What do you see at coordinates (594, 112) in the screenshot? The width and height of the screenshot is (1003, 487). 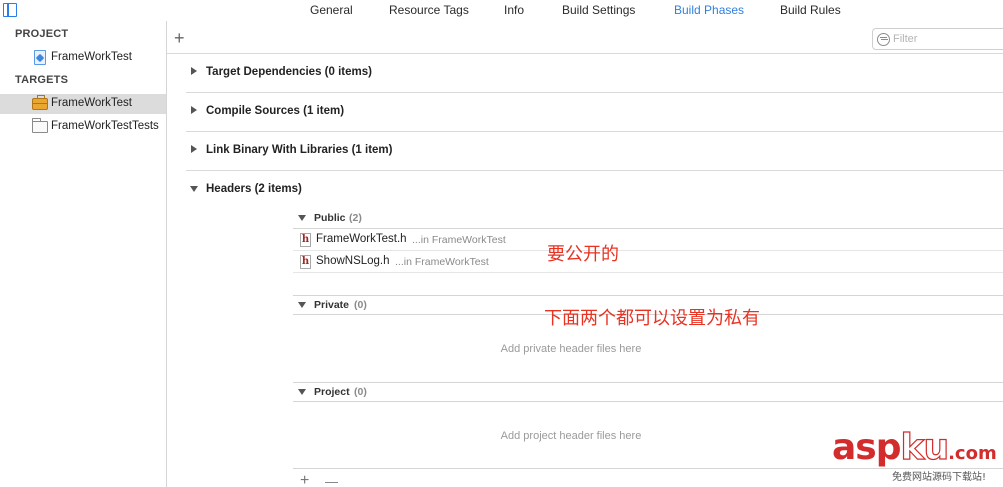 I see `phase-compile-sources: Compile Sources (1 item)` at bounding box center [594, 112].